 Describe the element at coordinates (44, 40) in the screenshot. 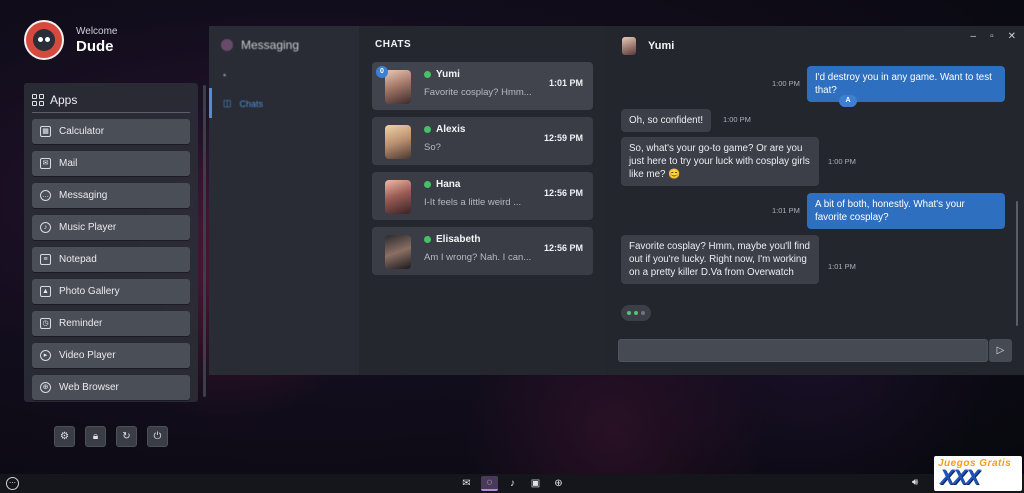

I see `avatar` at that location.